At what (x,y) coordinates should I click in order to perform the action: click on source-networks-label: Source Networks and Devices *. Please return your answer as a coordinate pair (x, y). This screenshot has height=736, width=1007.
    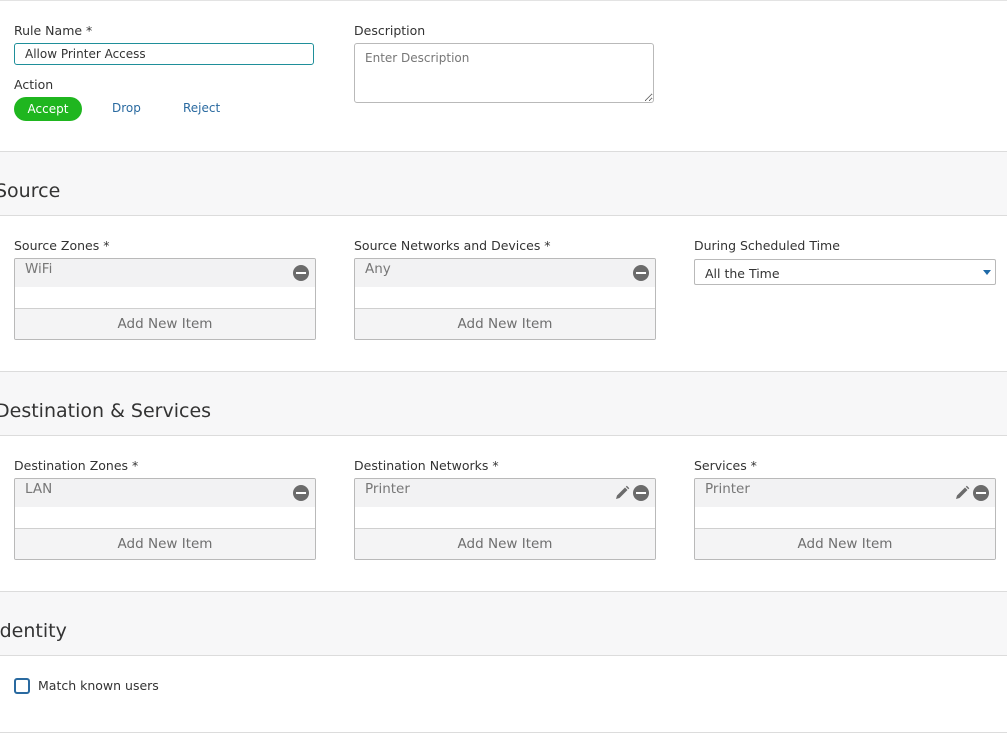
    Looking at the image, I should click on (452, 245).